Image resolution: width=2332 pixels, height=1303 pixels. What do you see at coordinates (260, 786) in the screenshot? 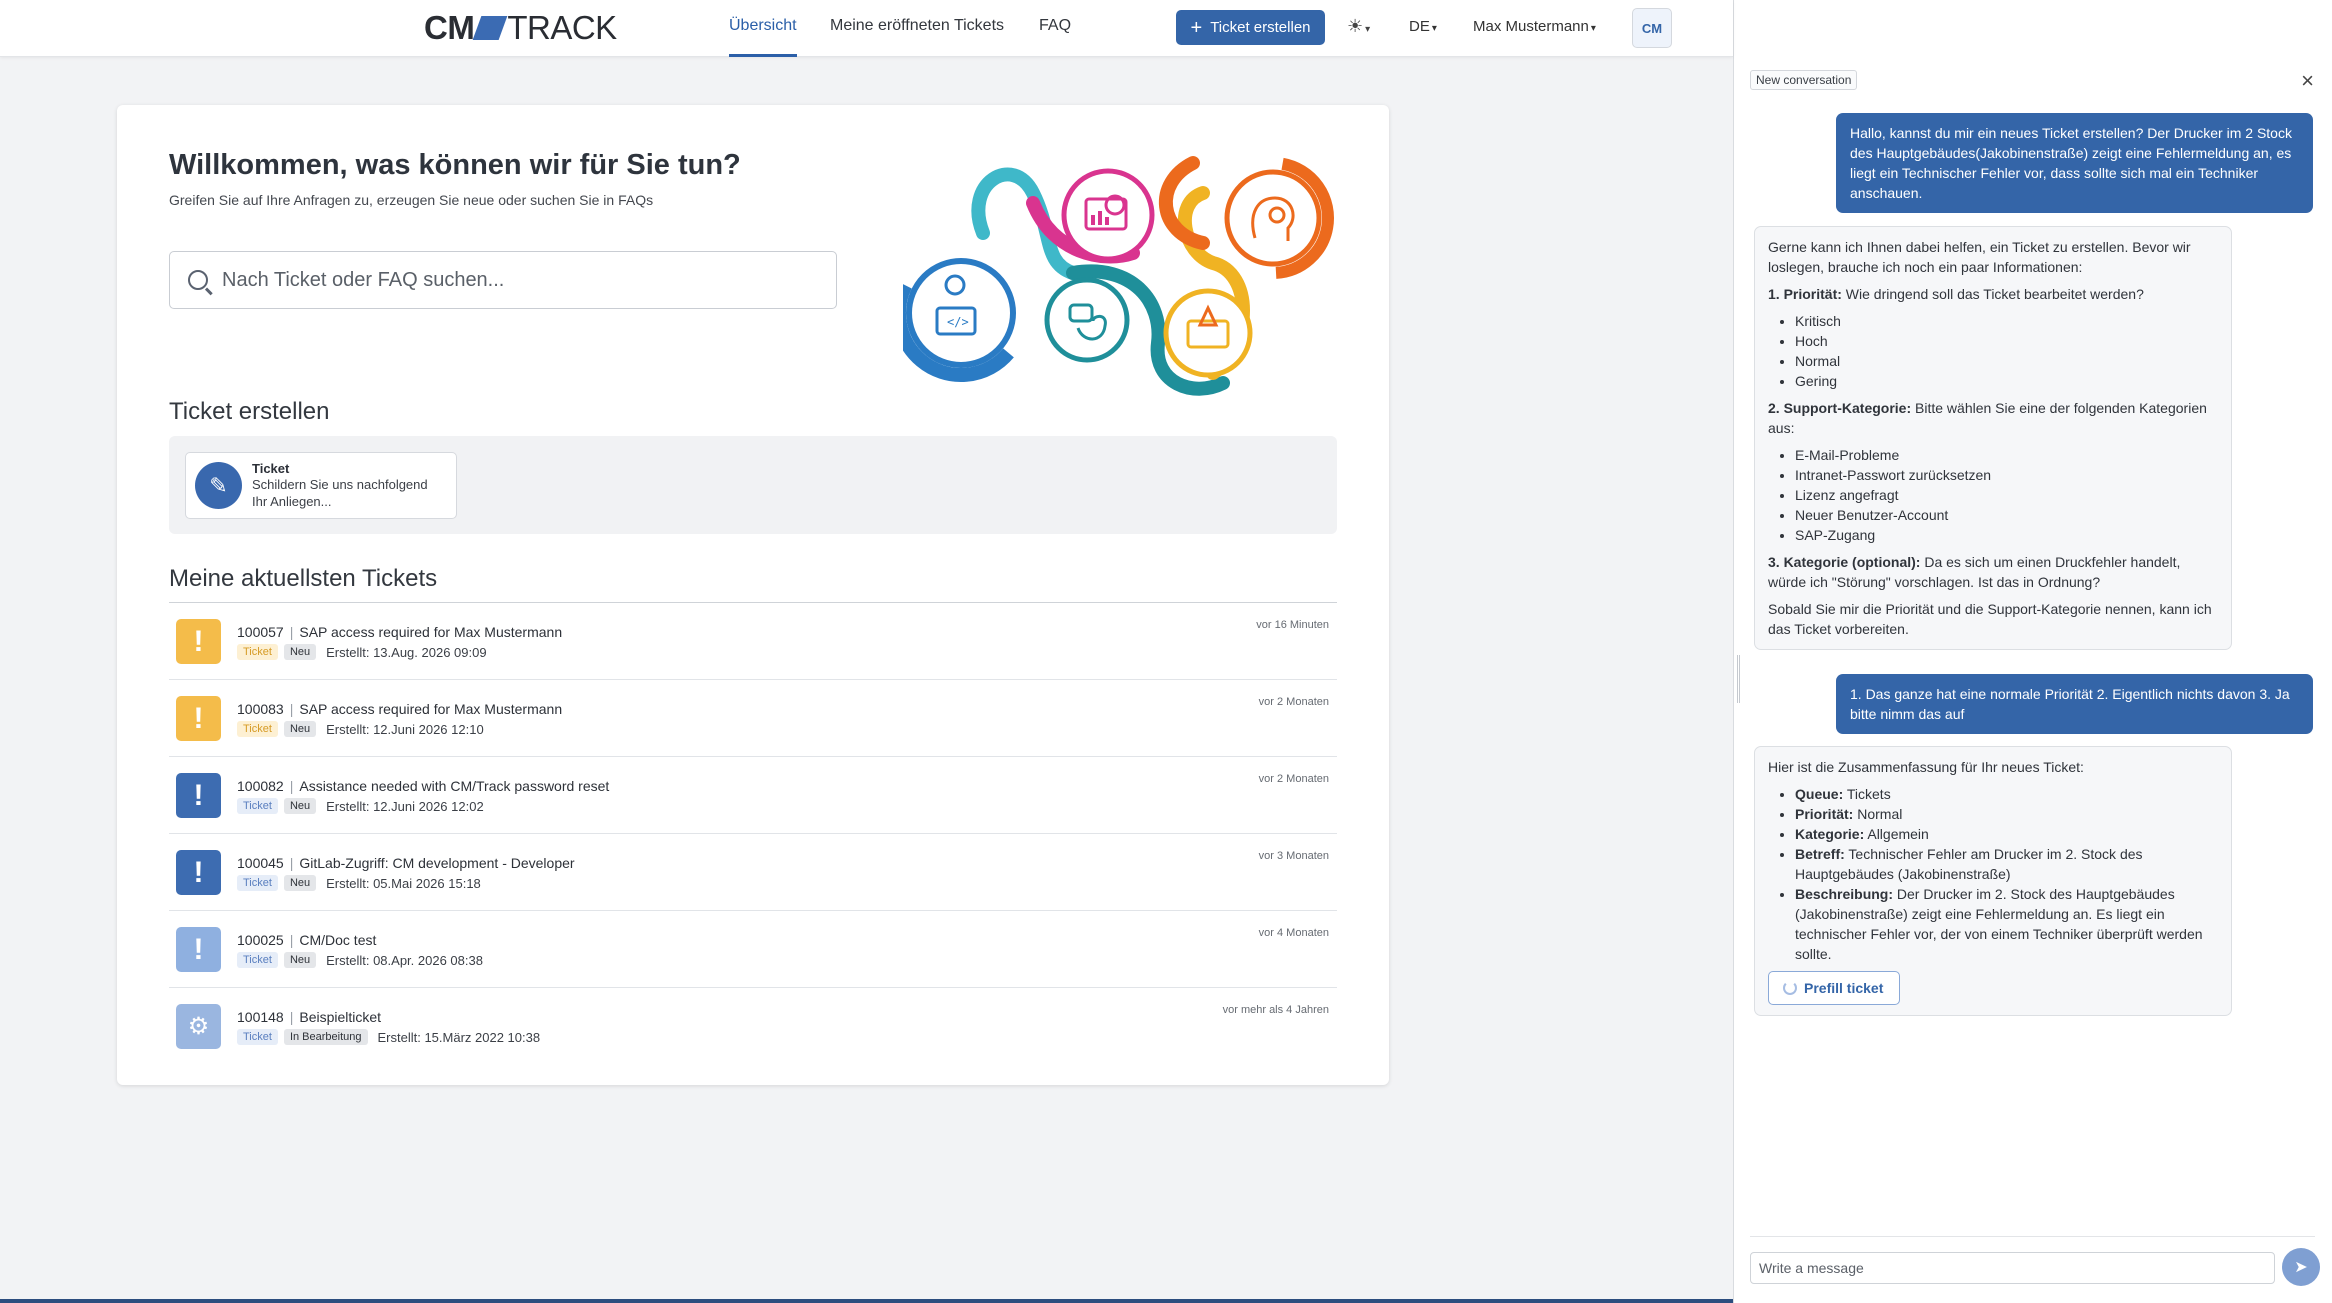
I see `ticket-id: 100082` at bounding box center [260, 786].